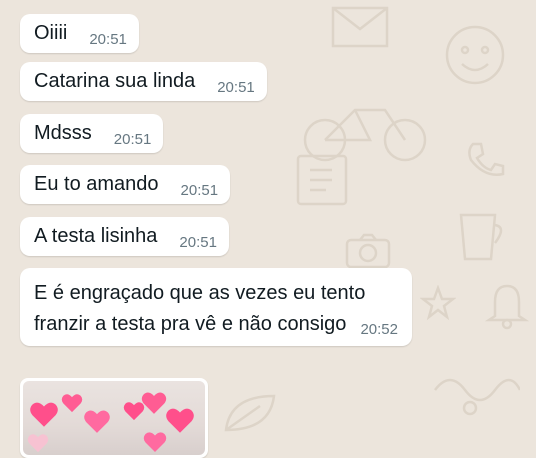 This screenshot has height=458, width=536. What do you see at coordinates (379, 329) in the screenshot?
I see `message-time: 20:52` at bounding box center [379, 329].